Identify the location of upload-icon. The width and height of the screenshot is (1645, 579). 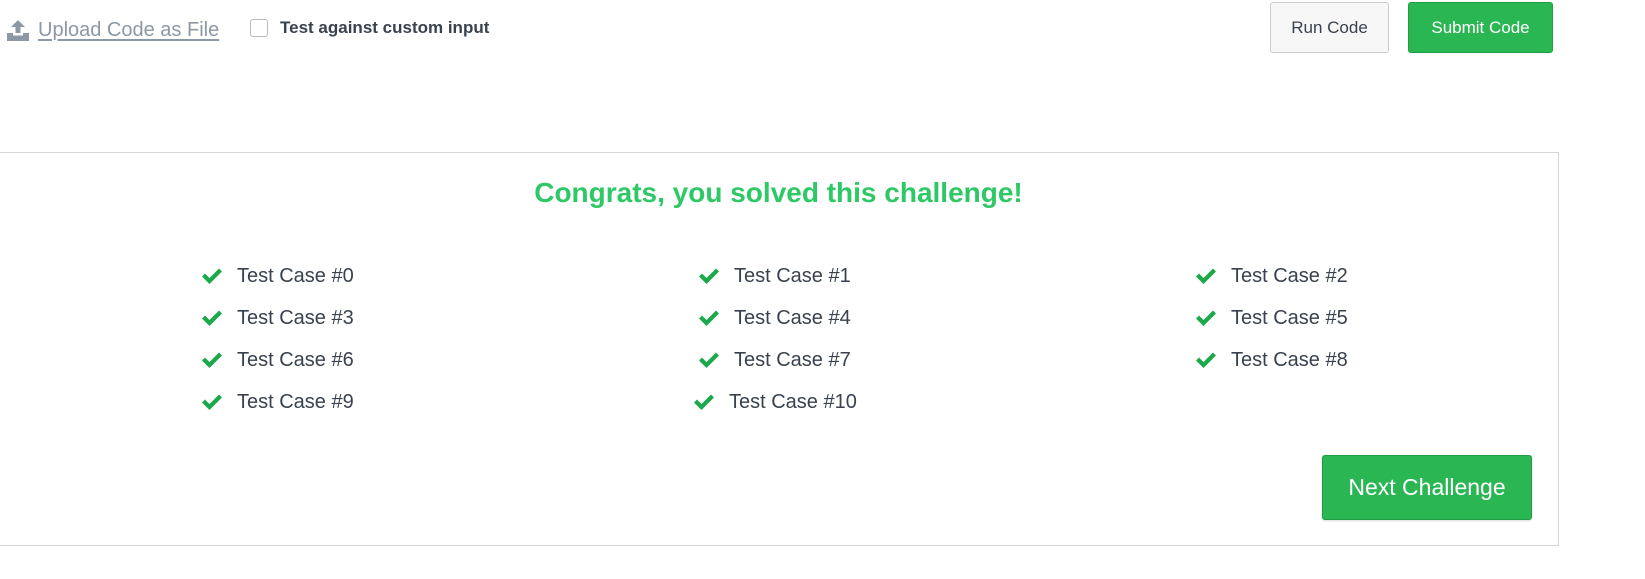
(18, 30).